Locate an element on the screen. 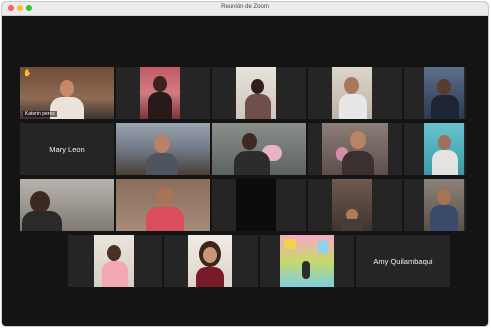 The height and width of the screenshot is (329, 491). window-title: Reunión de Zoom is located at coordinates (245, 7).